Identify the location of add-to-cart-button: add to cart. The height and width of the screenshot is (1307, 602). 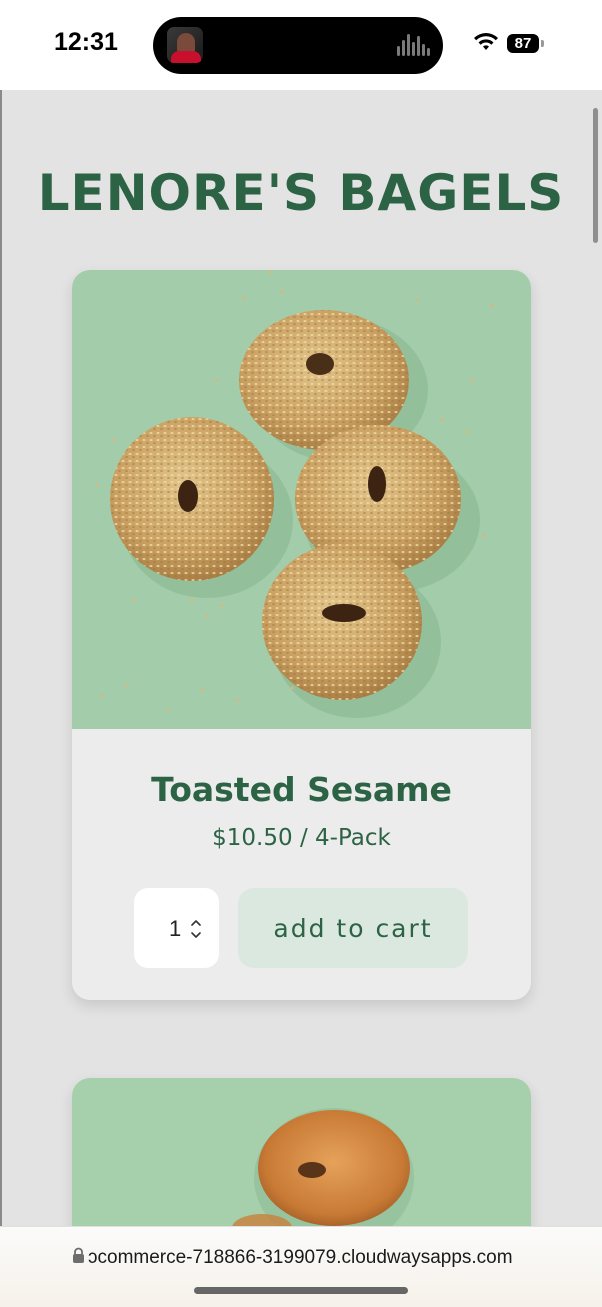
(353, 928).